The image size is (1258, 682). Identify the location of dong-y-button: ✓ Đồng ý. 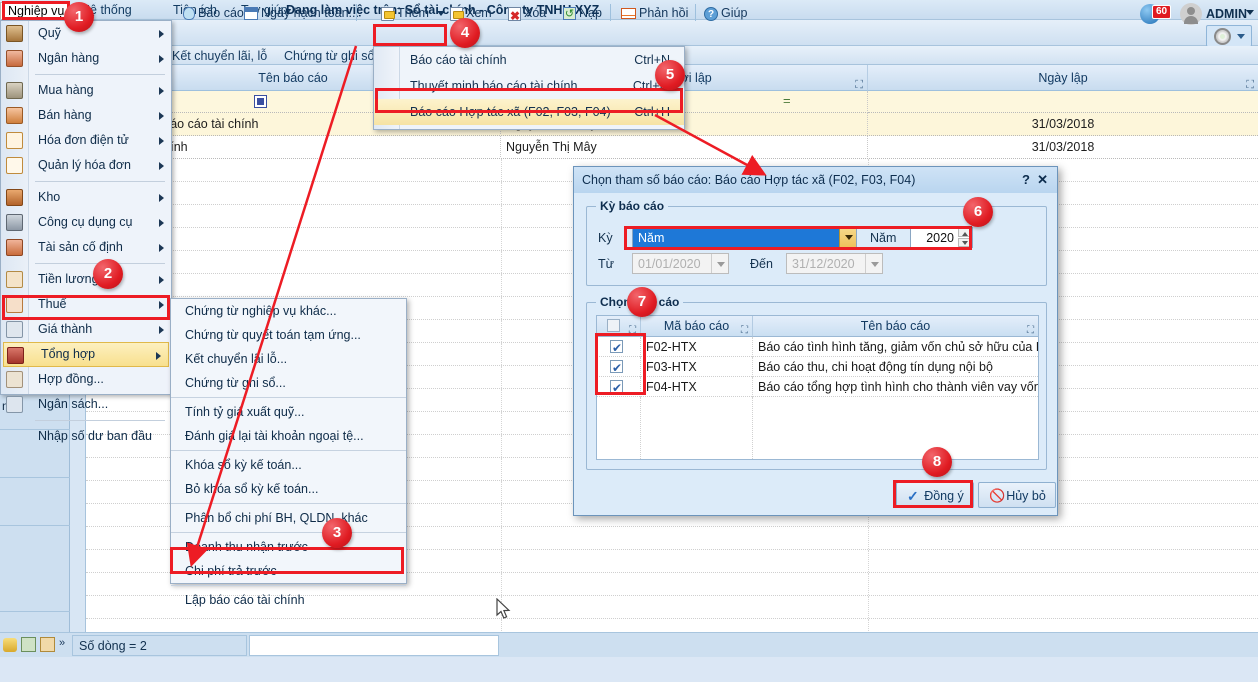
(935, 495).